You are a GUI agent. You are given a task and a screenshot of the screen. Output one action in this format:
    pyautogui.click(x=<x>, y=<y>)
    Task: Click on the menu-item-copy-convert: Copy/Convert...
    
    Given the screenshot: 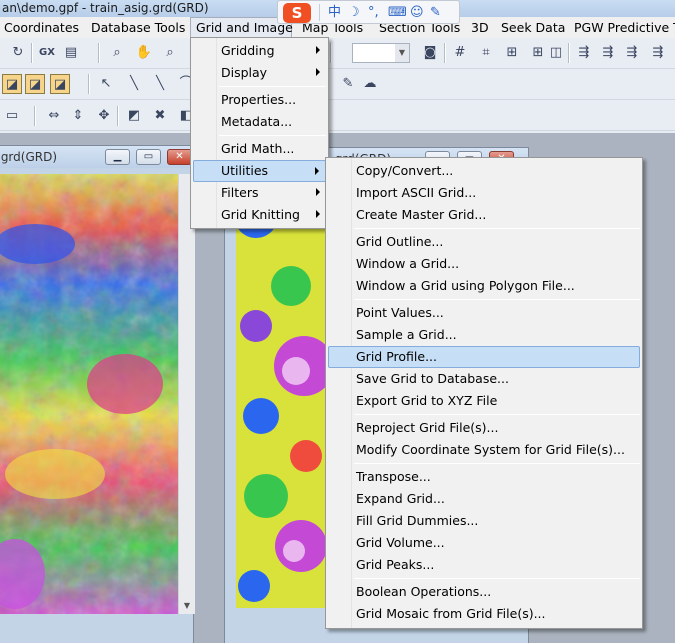 What is the action you would take?
    pyautogui.click(x=484, y=171)
    